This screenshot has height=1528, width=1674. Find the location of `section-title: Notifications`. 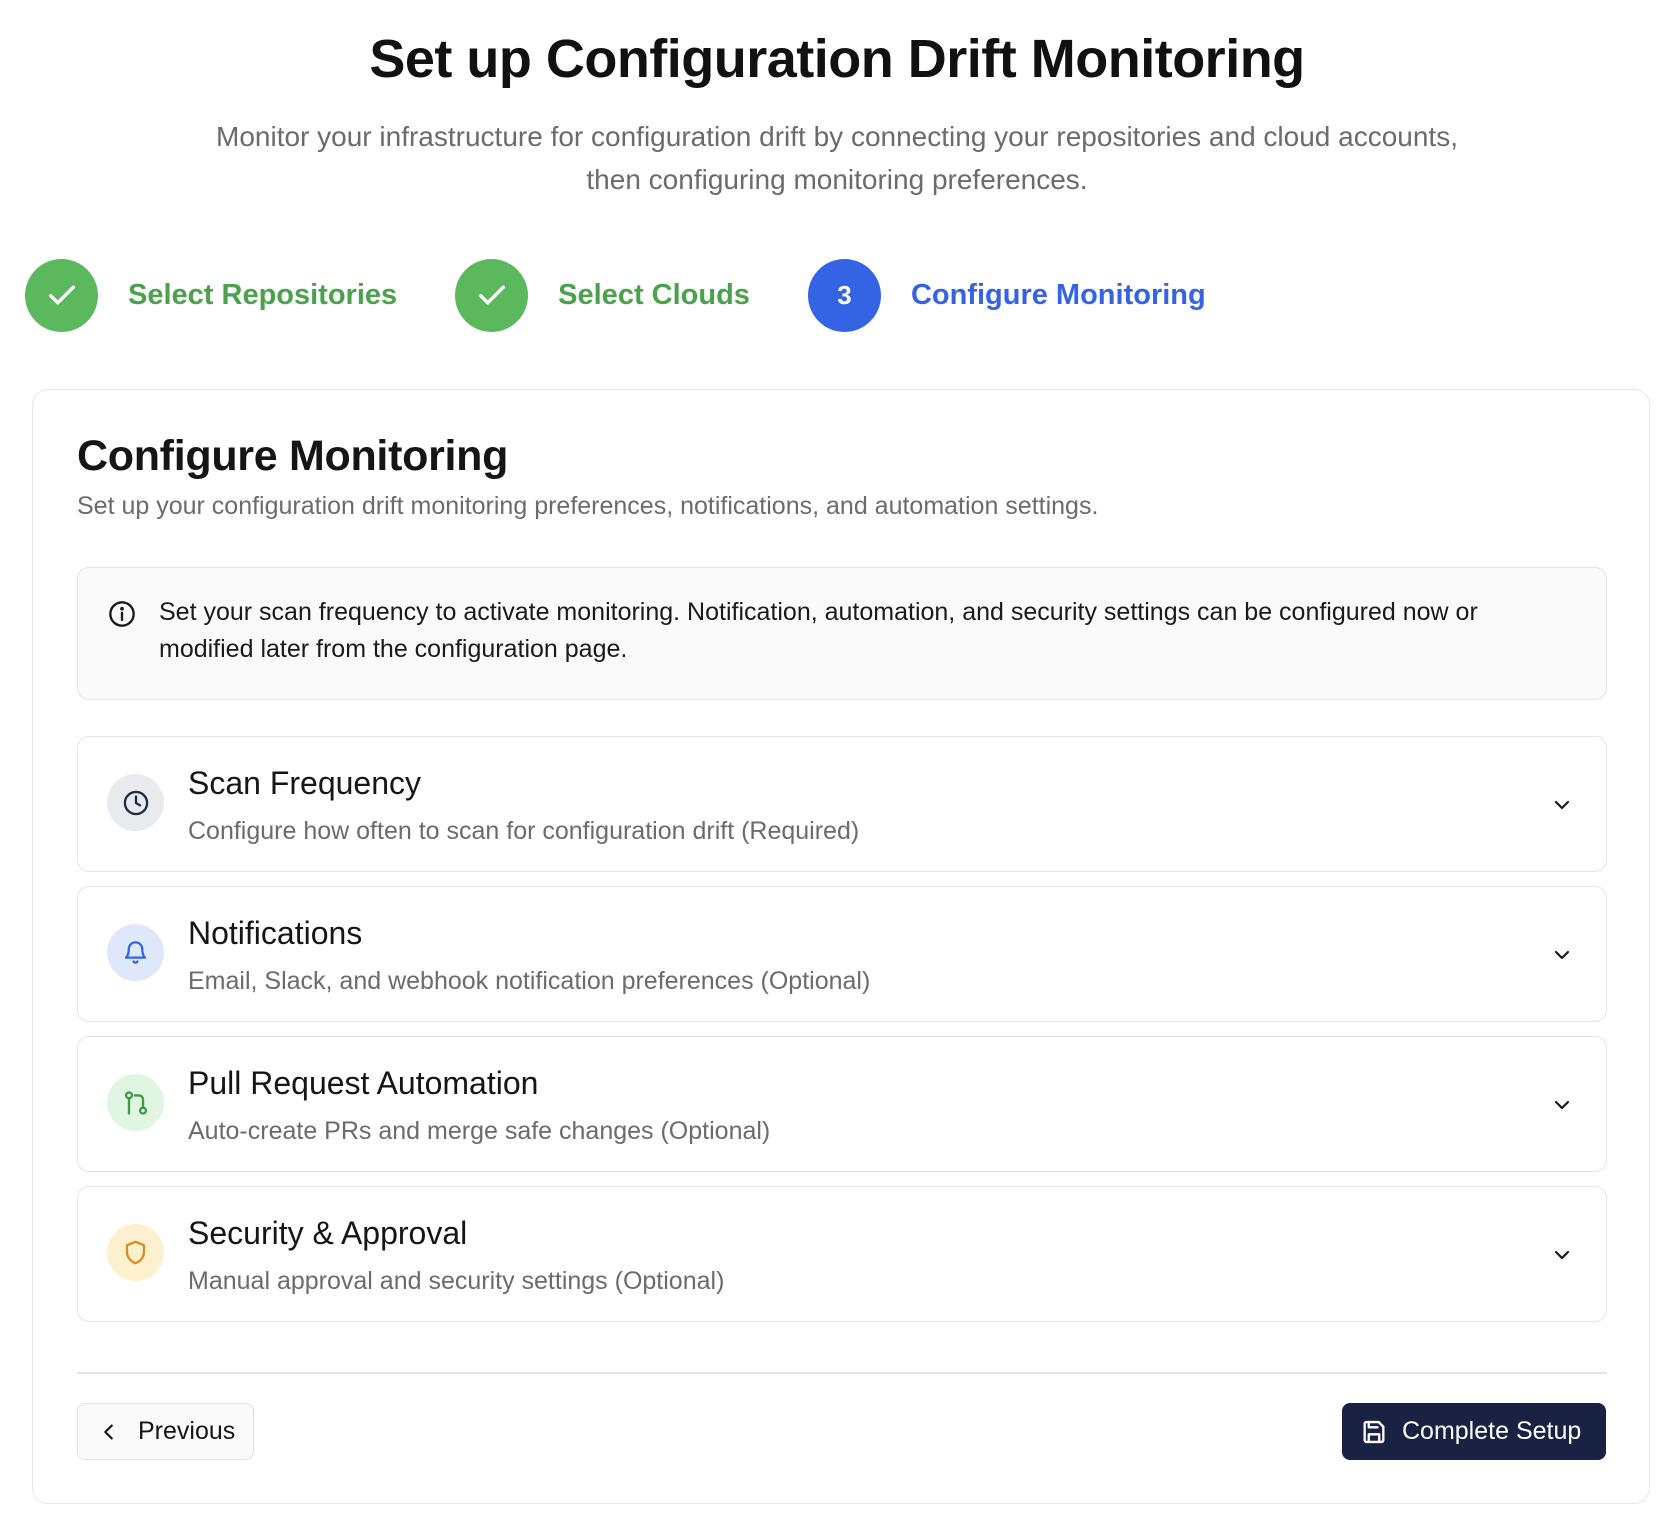

section-title: Notifications is located at coordinates (275, 933).